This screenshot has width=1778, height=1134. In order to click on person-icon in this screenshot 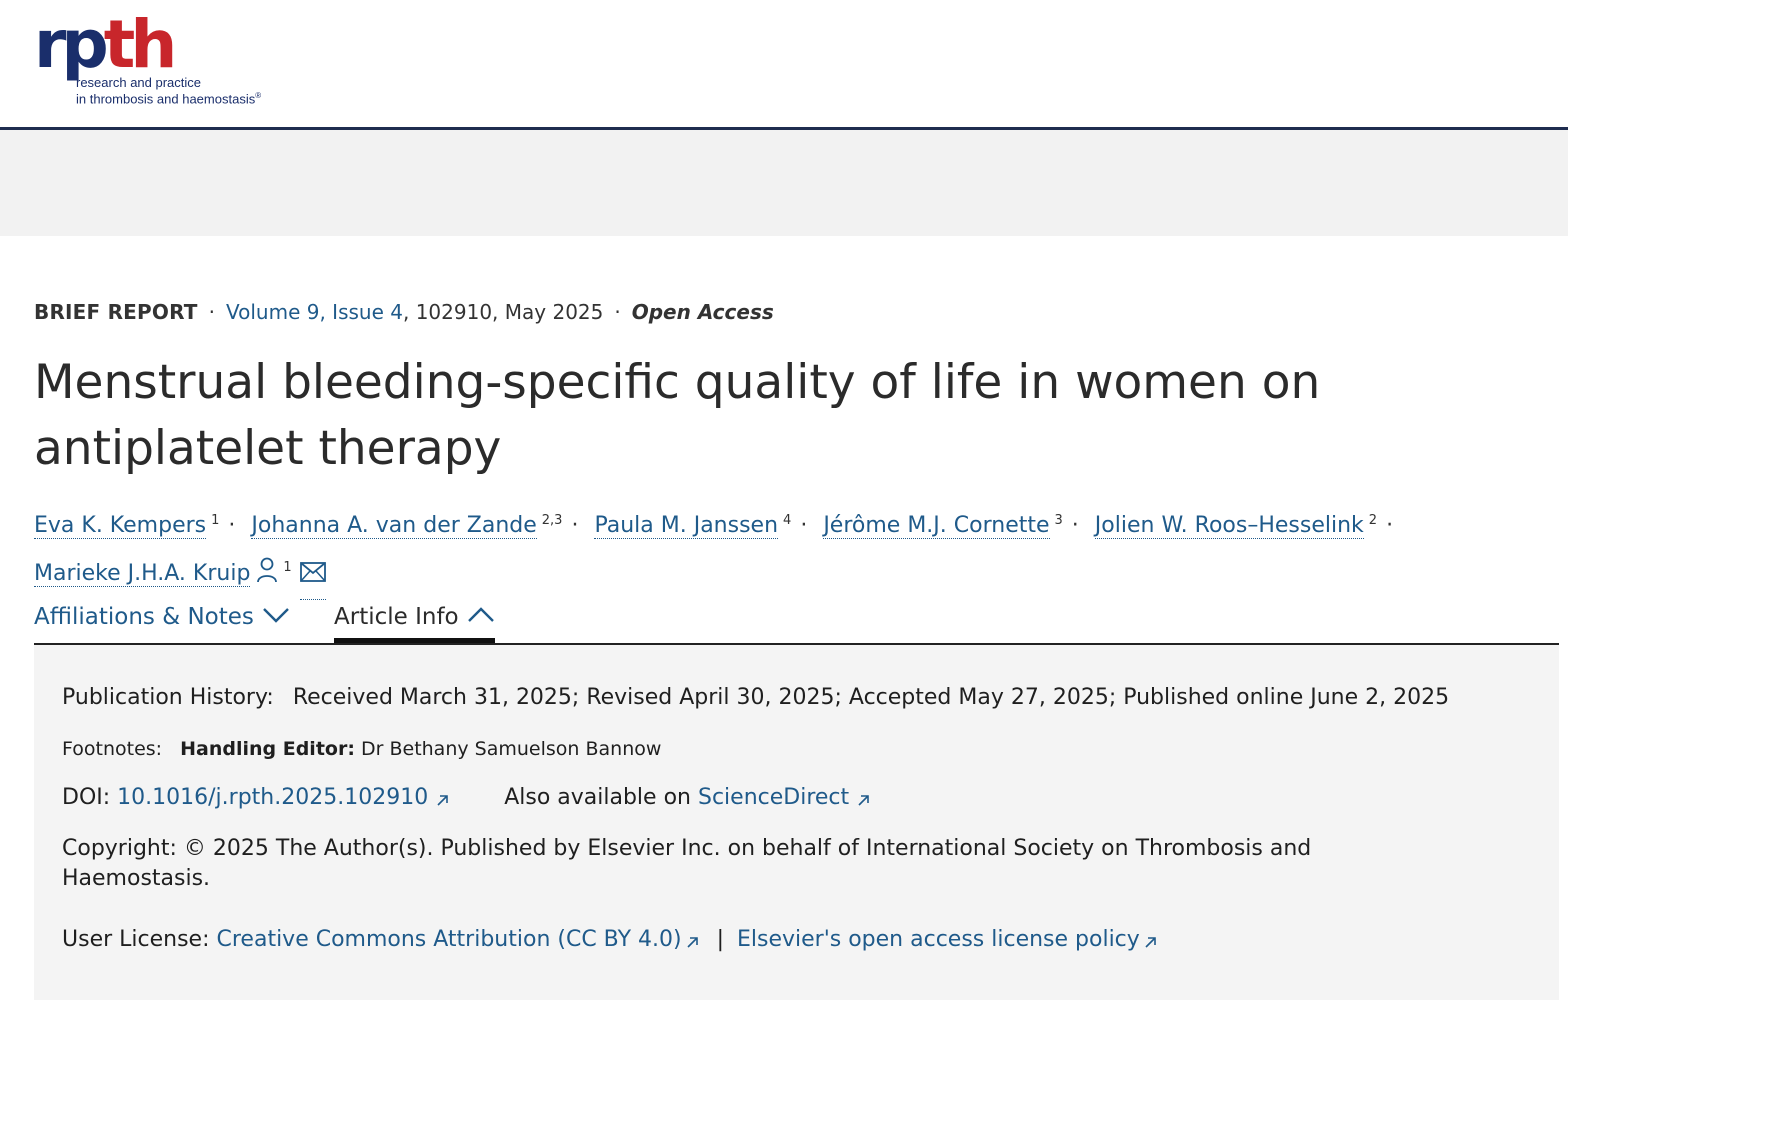, I will do `click(267, 577)`.